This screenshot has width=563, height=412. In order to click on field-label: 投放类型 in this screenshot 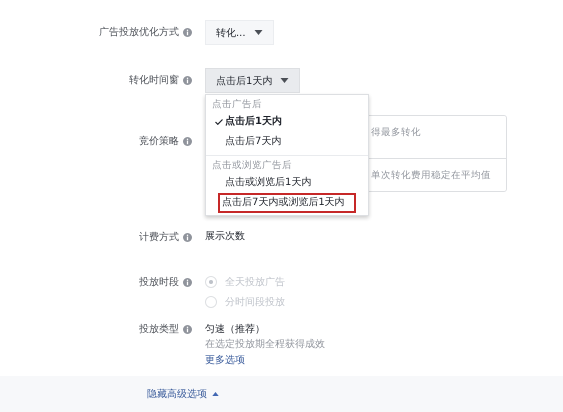, I will do `click(159, 329)`.